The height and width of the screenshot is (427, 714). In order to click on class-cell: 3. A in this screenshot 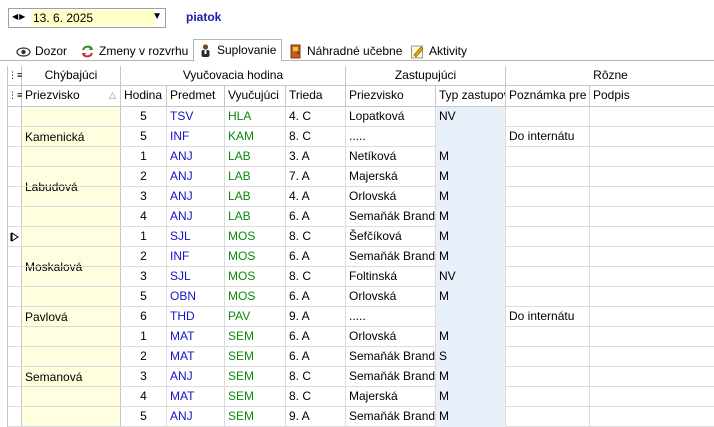, I will do `click(316, 157)`.